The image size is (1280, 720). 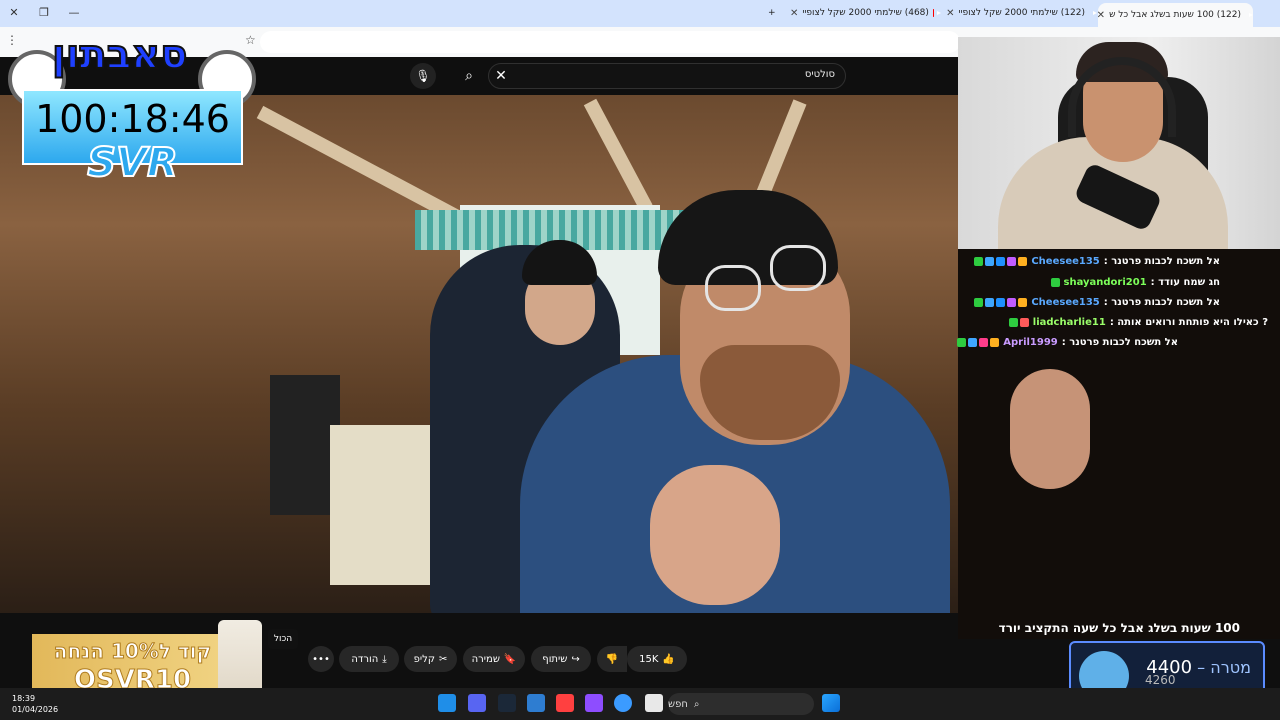 What do you see at coordinates (610, 42) in the screenshot?
I see `url-field` at bounding box center [610, 42].